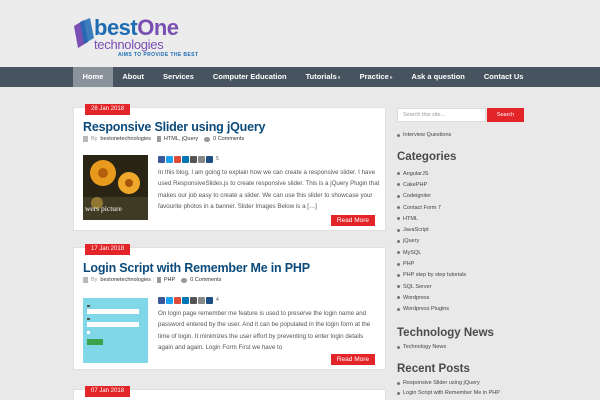  Describe the element at coordinates (431, 263) in the screenshot. I see `category-item: PHP` at that location.